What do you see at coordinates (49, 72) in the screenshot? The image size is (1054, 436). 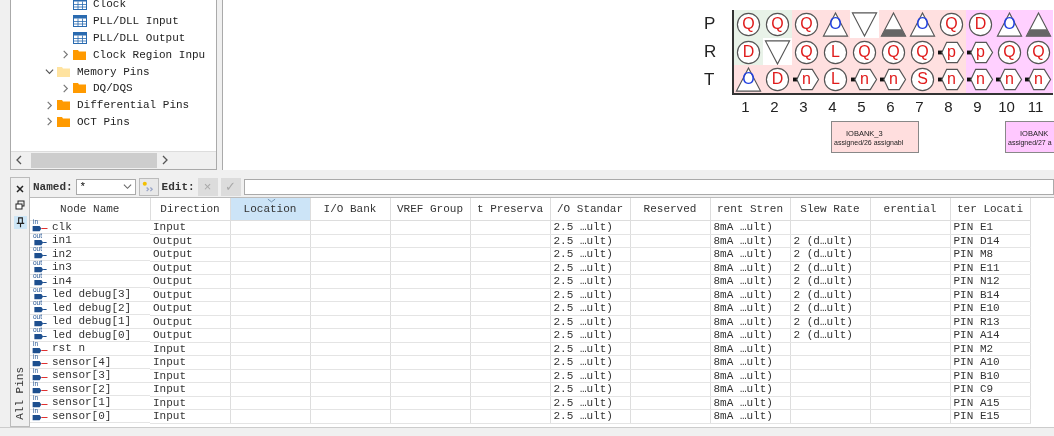 I see `chevron-down-icon` at bounding box center [49, 72].